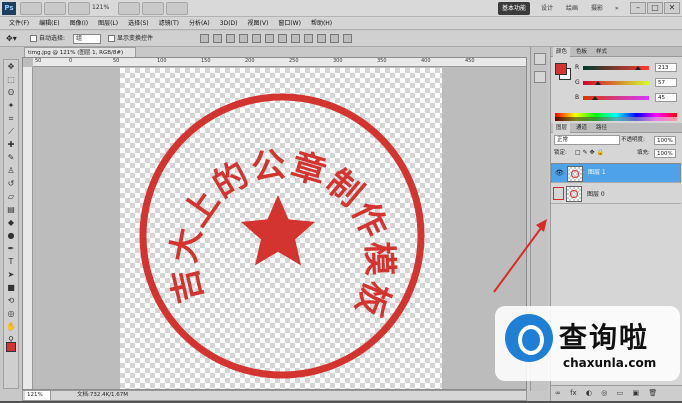  What do you see at coordinates (138, 23) in the screenshot?
I see `menu-select: 选择(S)` at bounding box center [138, 23].